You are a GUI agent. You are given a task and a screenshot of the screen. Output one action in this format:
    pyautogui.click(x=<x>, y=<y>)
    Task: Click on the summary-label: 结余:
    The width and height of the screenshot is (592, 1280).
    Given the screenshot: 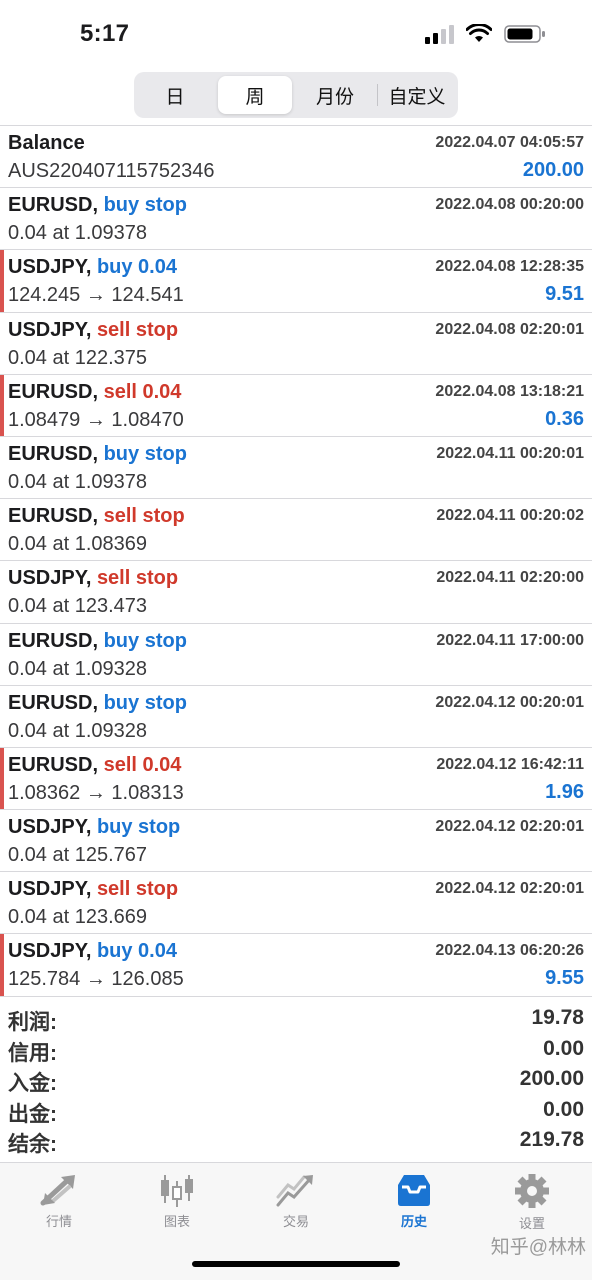 What is the action you would take?
    pyautogui.click(x=32, y=1144)
    